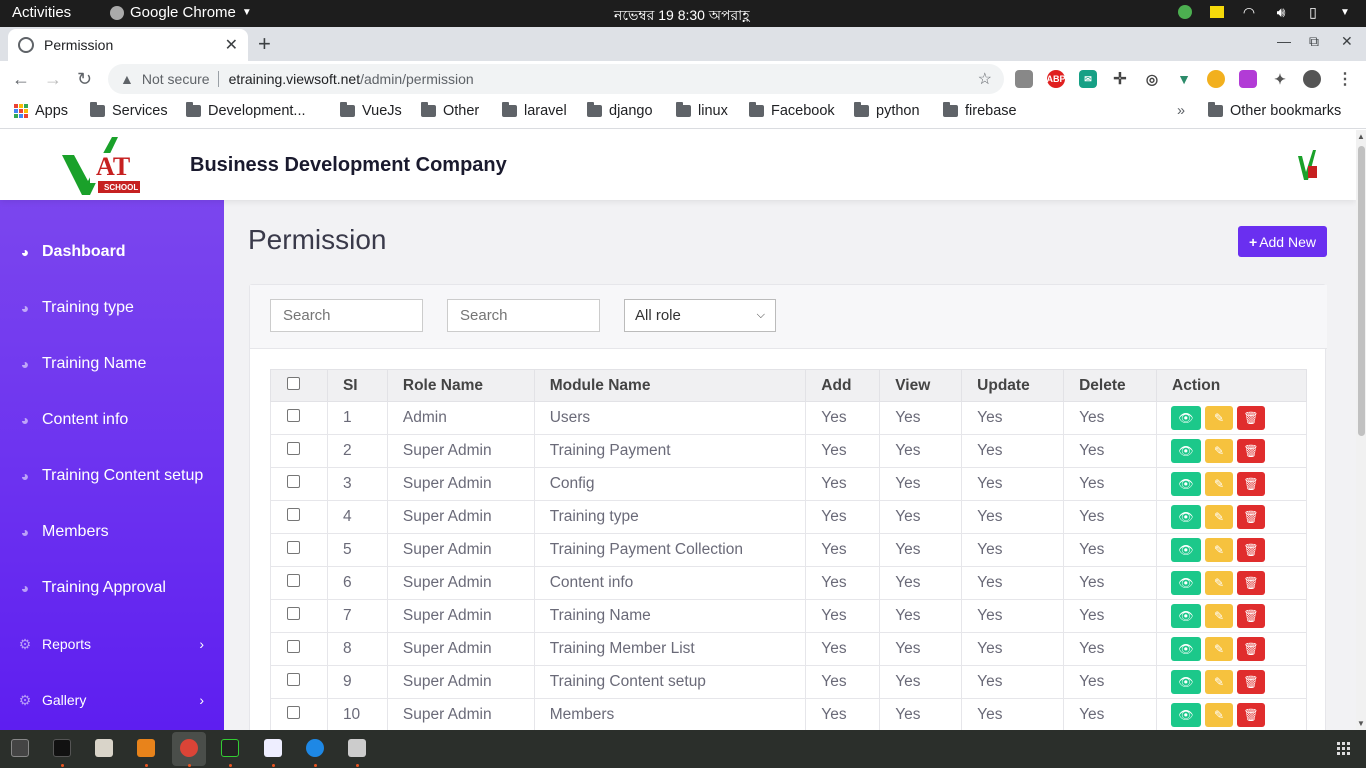 This screenshot has width=1366, height=768. I want to click on minimize-icon: —, so click(1284, 41).